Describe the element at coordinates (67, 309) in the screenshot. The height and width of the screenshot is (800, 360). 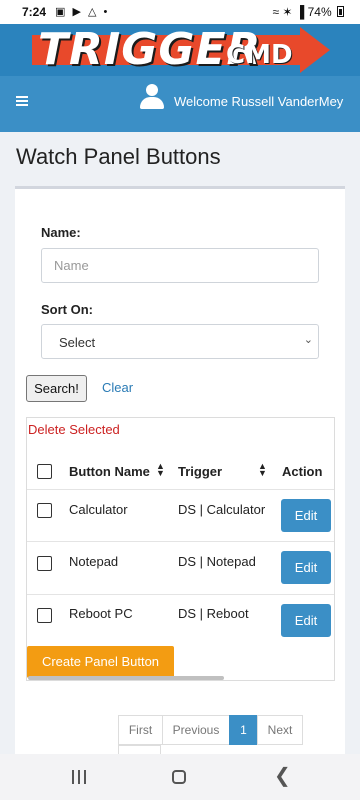
I see `sort-label: Sort On:` at that location.